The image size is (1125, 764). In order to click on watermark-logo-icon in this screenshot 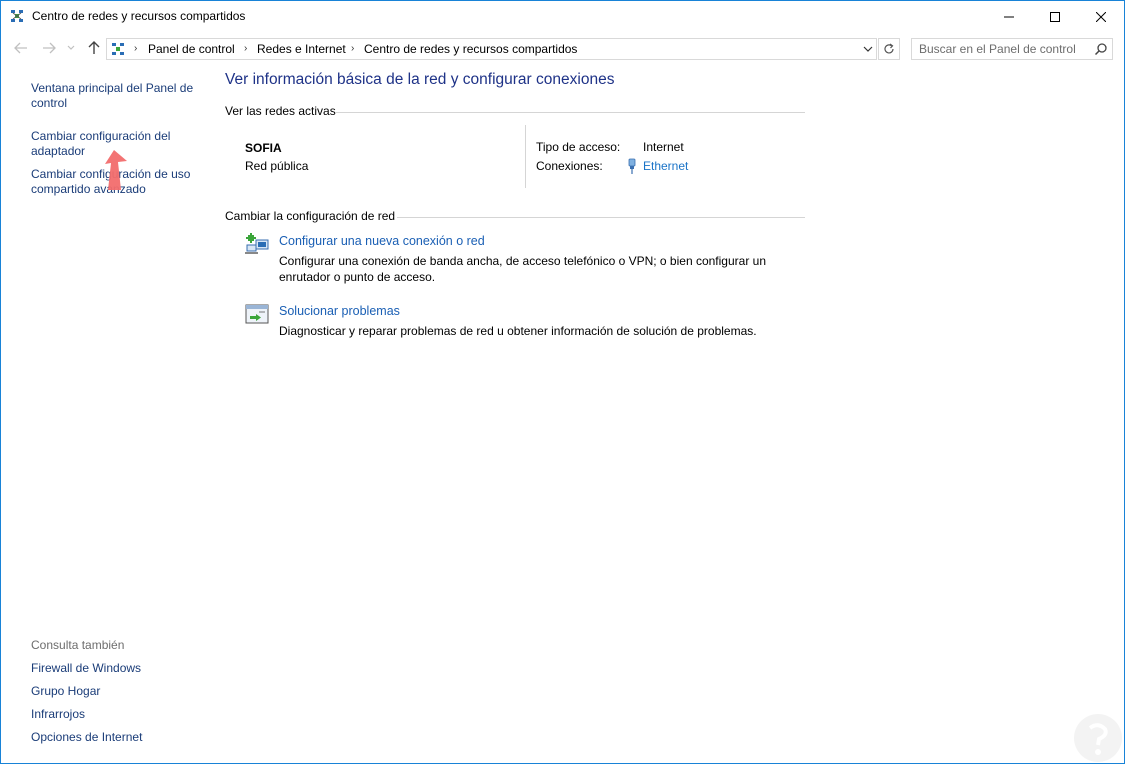, I will do `click(1098, 738)`.